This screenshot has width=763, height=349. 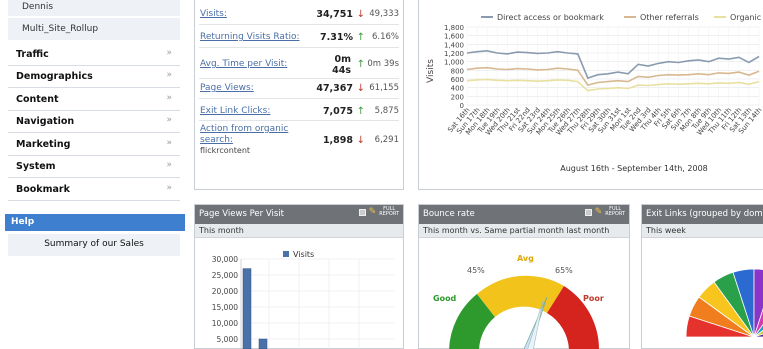 What do you see at coordinates (94, 77) in the screenshot?
I see `sidebar-item-demographics: Demographics »` at bounding box center [94, 77].